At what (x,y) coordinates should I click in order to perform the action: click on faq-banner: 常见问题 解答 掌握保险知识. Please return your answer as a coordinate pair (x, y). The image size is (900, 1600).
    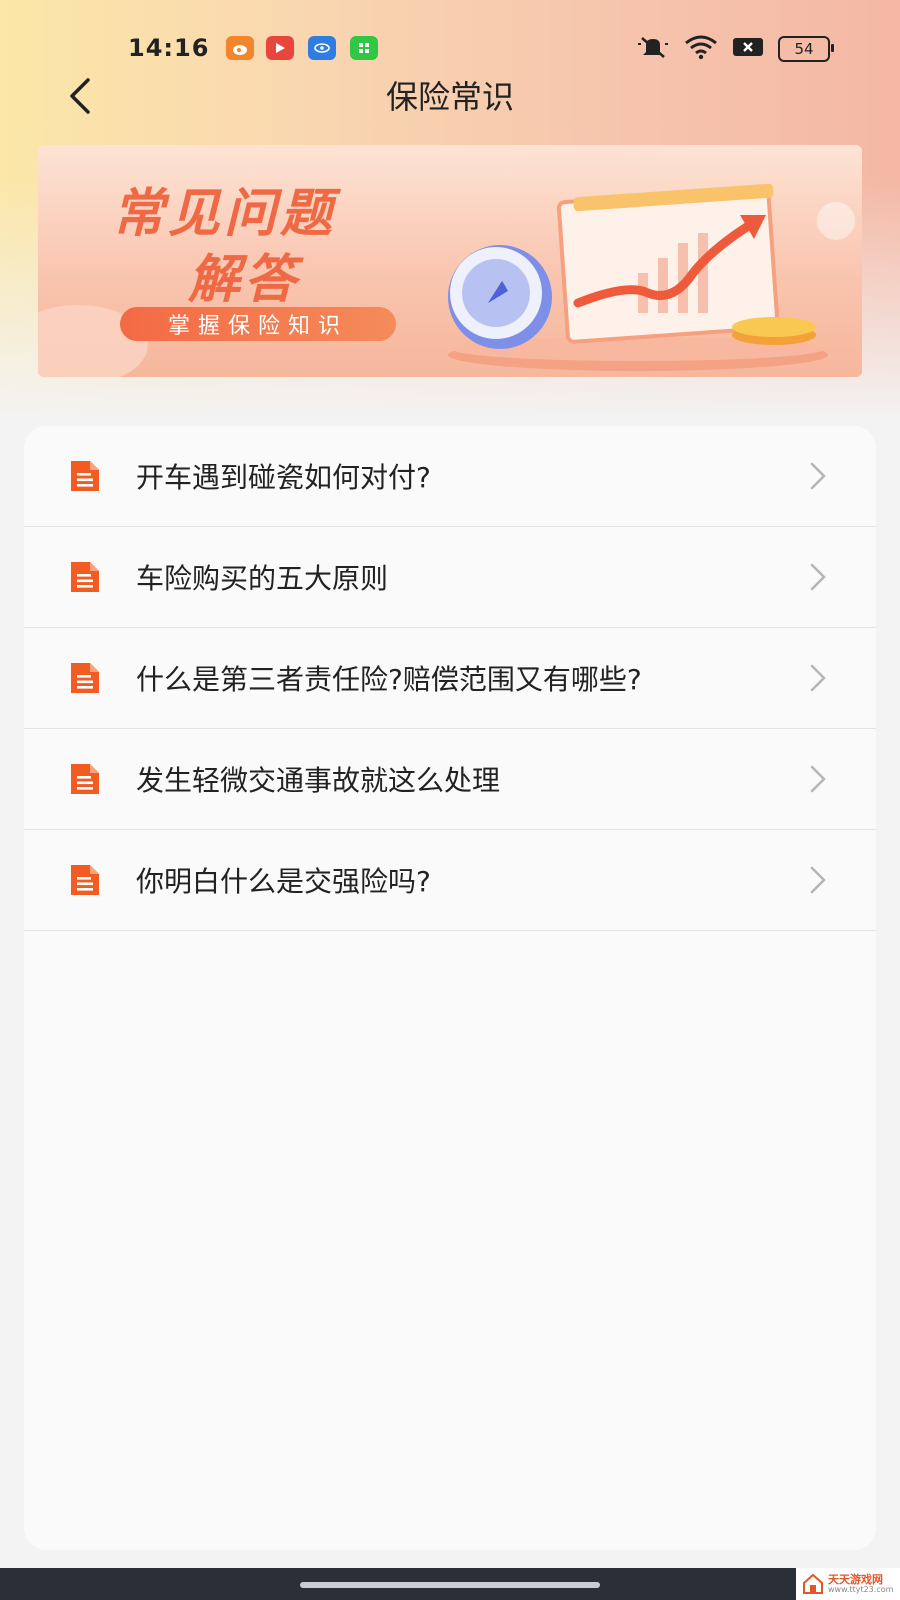
    Looking at the image, I should click on (450, 261).